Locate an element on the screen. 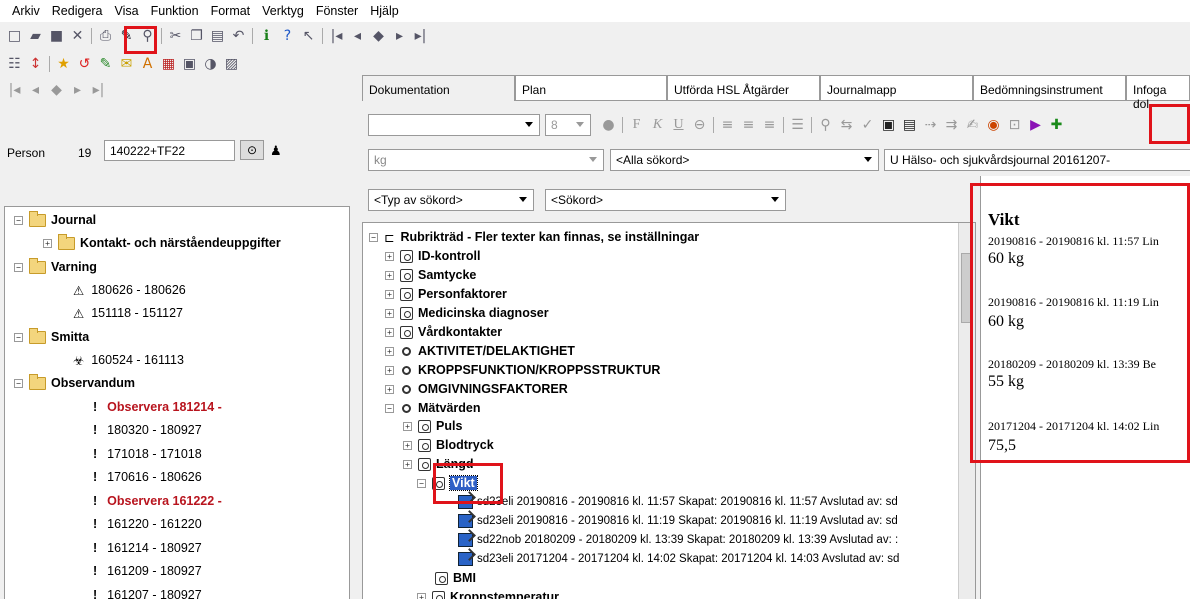 The height and width of the screenshot is (599, 1190). tree-node-observandum-item: ! 170616 - 180626 is located at coordinates (147, 477).